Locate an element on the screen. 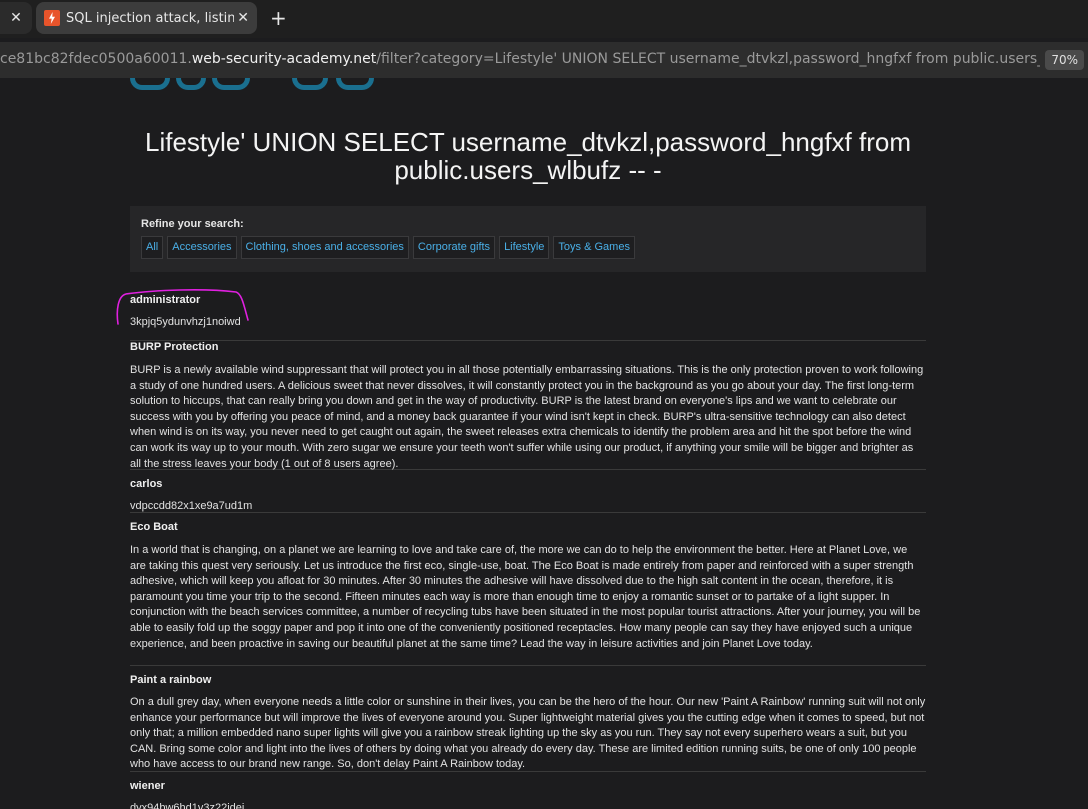  row-title: BURP Protection is located at coordinates (174, 347).